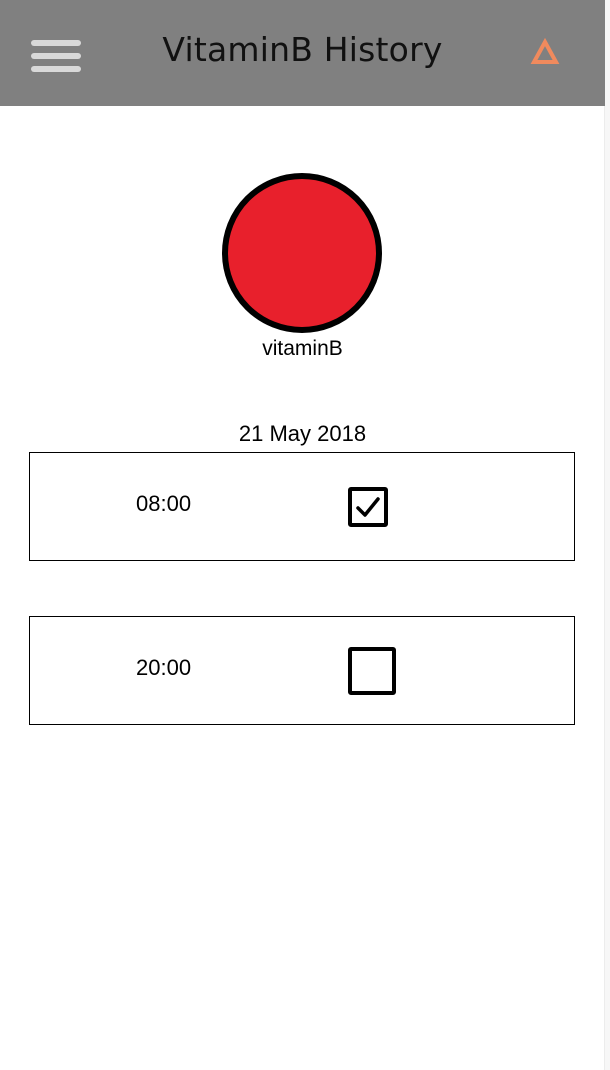 This screenshot has width=610, height=1070. Describe the element at coordinates (302, 670) in the screenshot. I see `dose-row: 20:00` at that location.